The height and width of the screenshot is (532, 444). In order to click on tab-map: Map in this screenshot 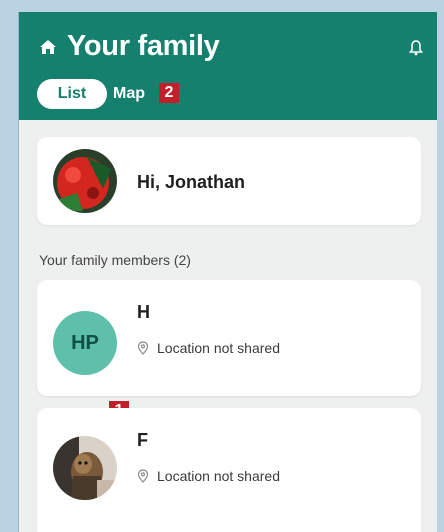, I will do `click(138, 94)`.